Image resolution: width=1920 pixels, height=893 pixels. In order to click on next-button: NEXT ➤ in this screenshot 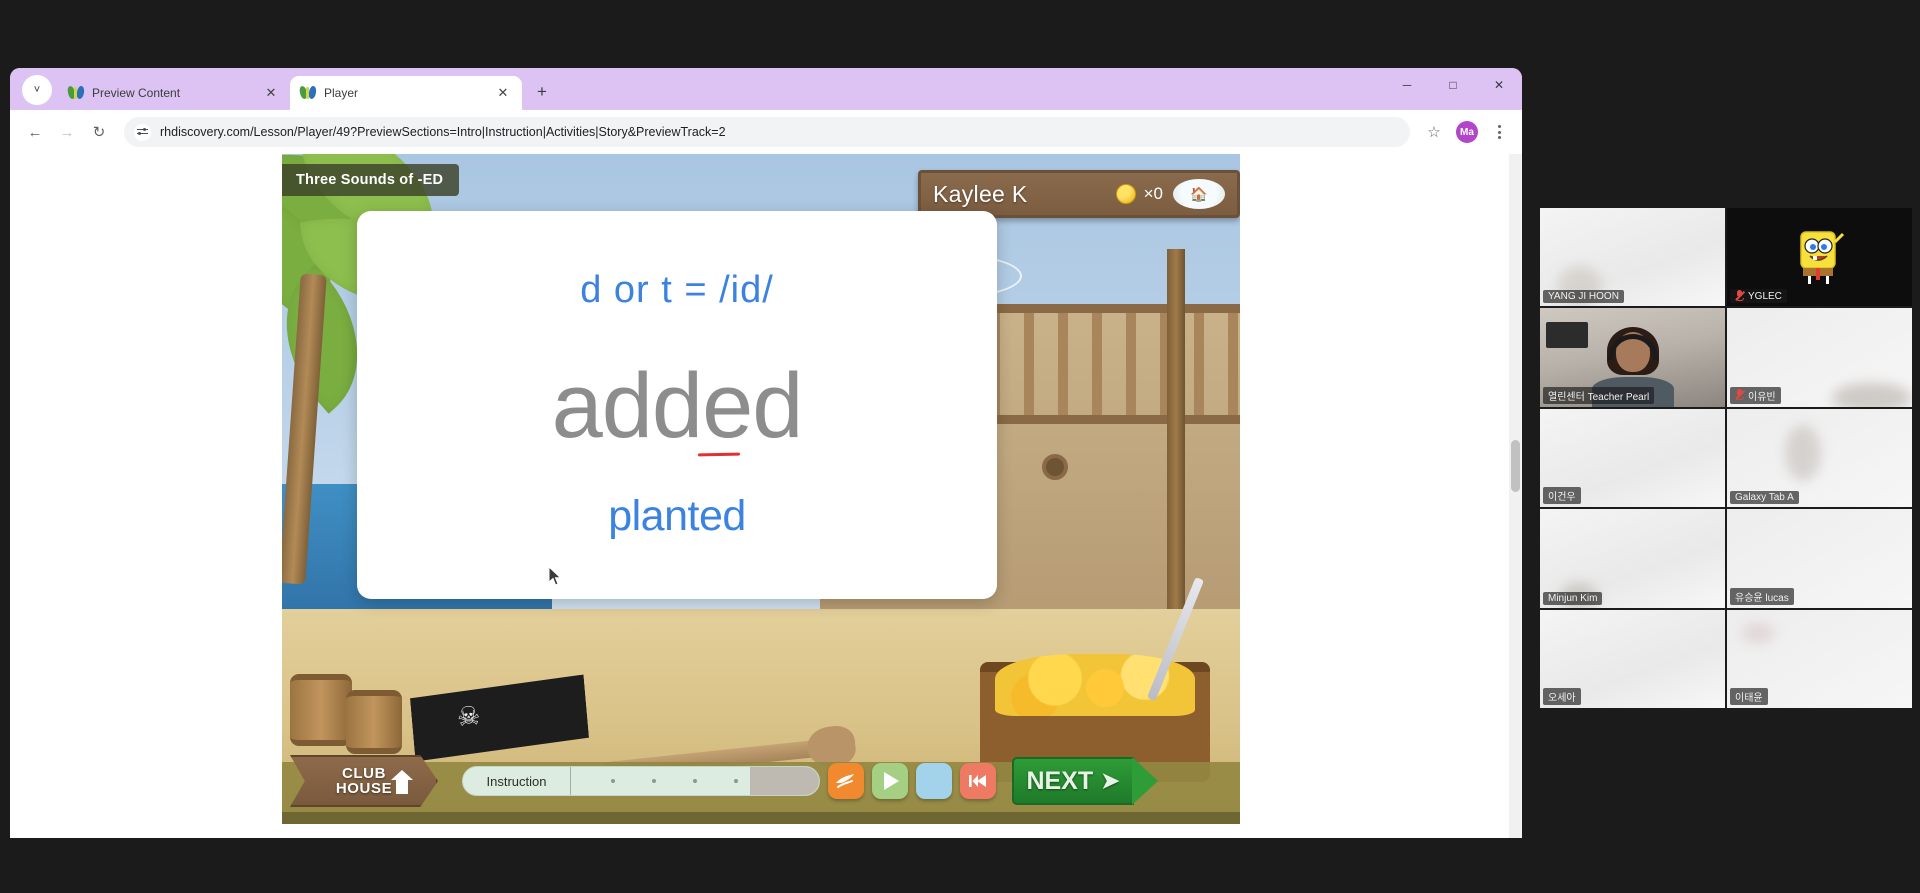, I will do `click(1085, 781)`.